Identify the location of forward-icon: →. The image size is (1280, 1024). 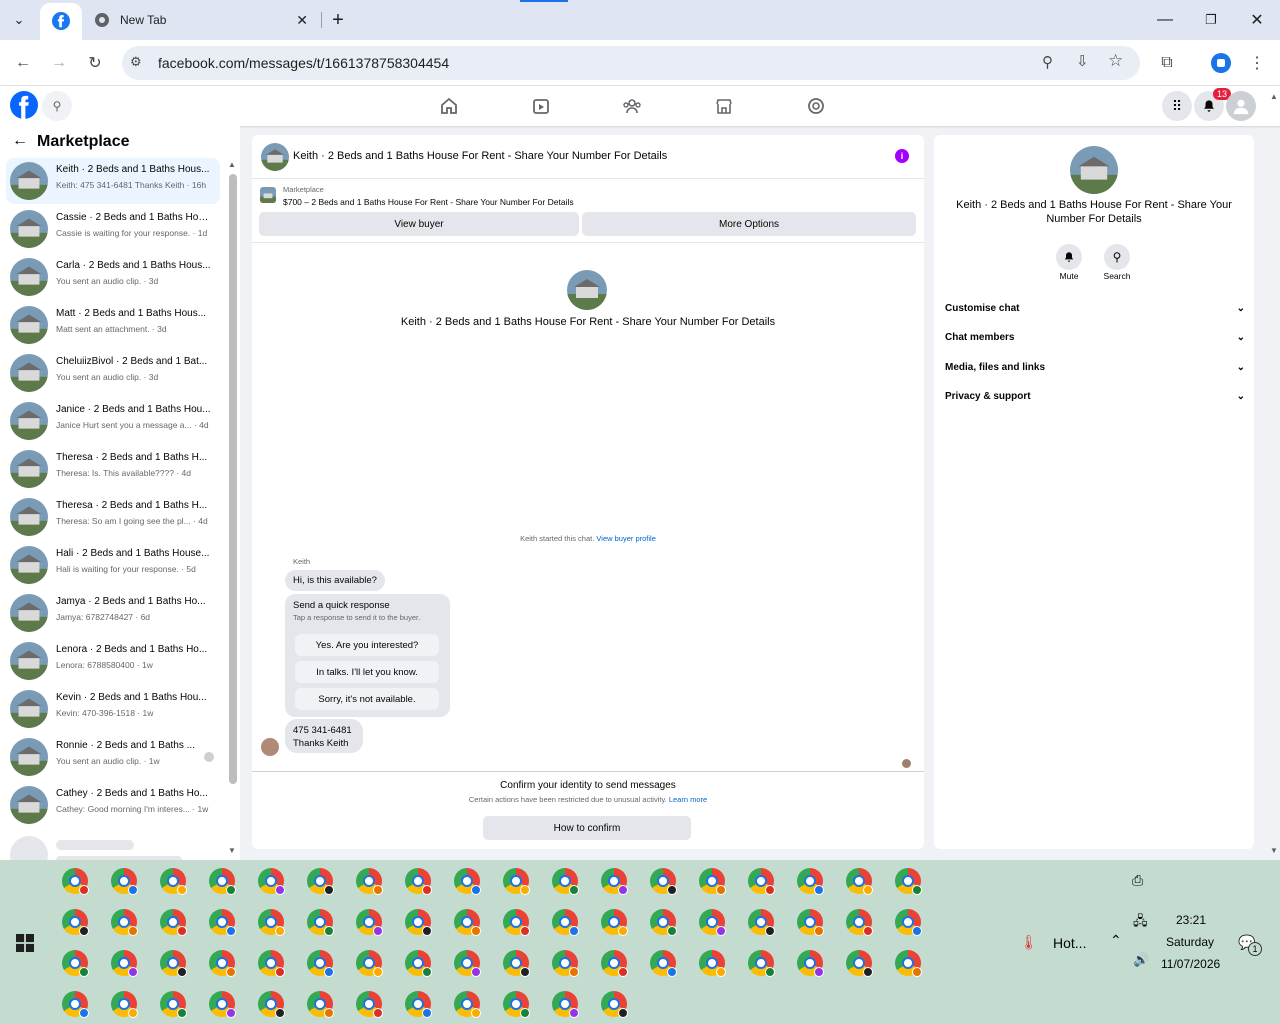
(59, 63).